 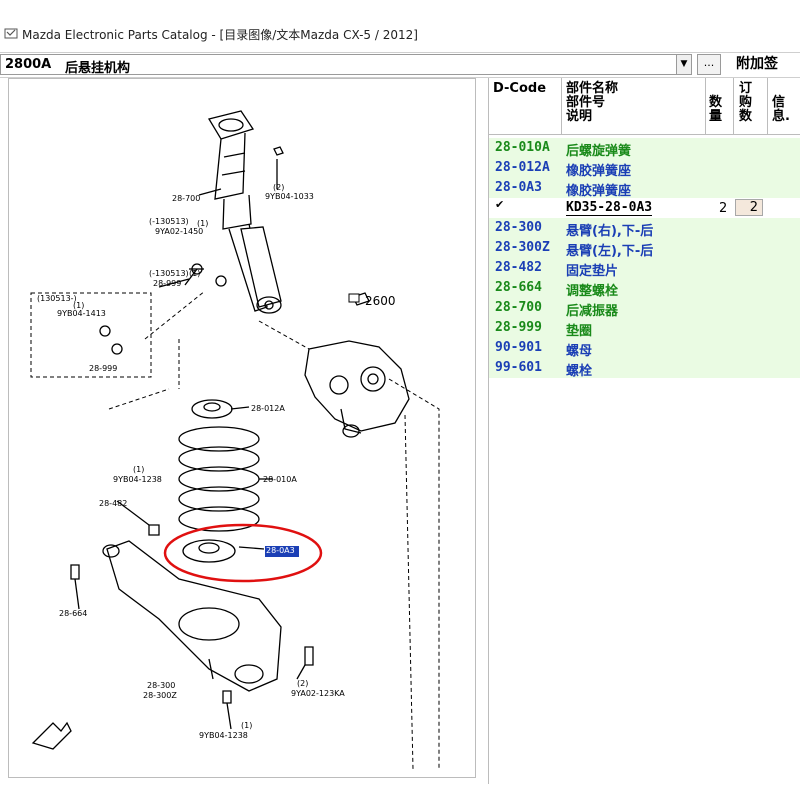 I want to click on table-row: 28-300Z 悬臂(左),下-后, so click(x=644, y=248).